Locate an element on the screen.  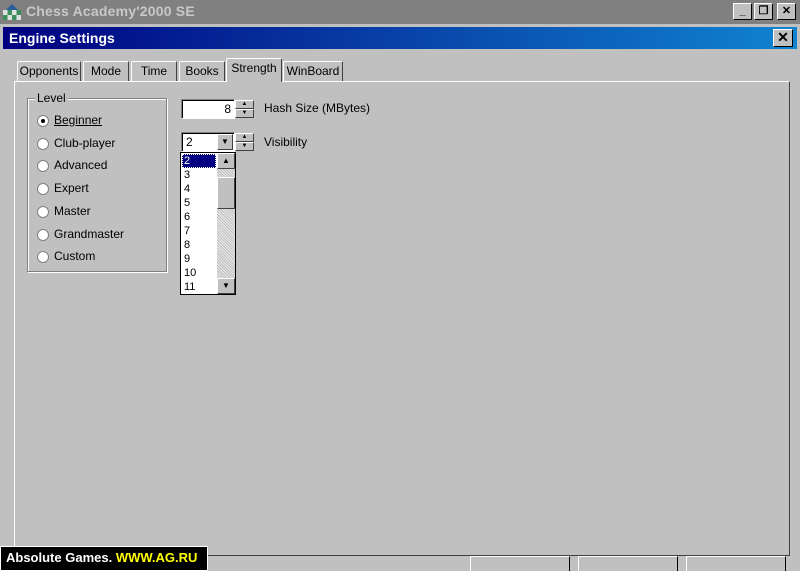
radio-label: Advanced is located at coordinates (81, 165).